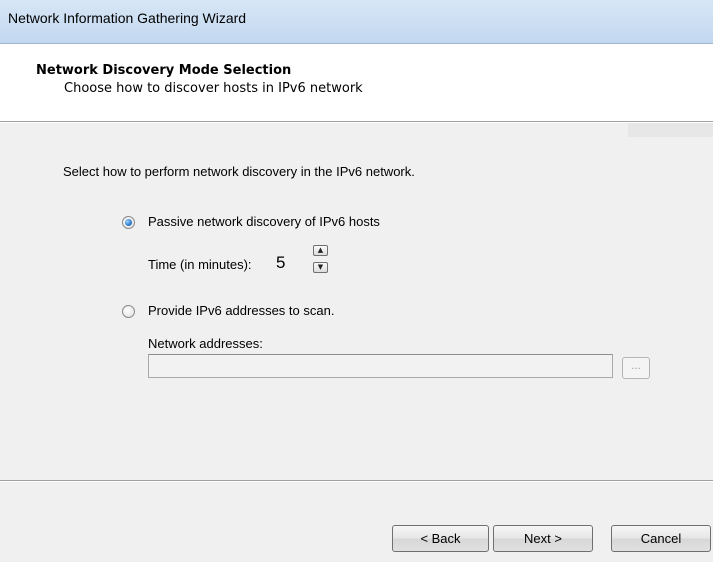 This screenshot has height=562, width=713. I want to click on page-title: Network Discovery Mode Selection, so click(164, 70).